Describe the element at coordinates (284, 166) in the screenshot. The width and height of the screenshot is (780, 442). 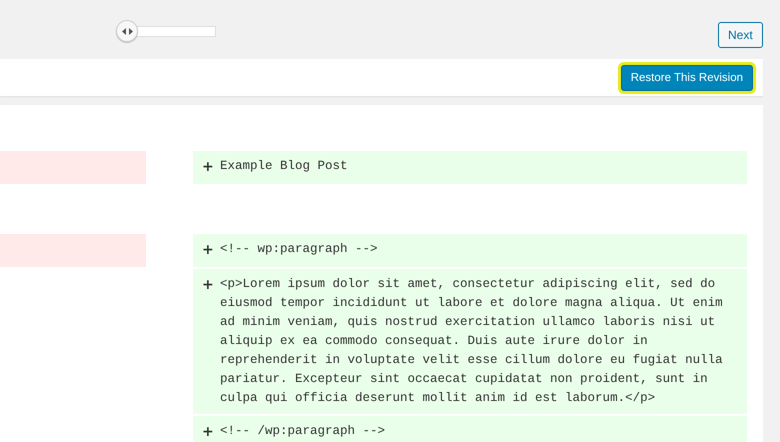
I see `code-text: Example Blog Post` at that location.